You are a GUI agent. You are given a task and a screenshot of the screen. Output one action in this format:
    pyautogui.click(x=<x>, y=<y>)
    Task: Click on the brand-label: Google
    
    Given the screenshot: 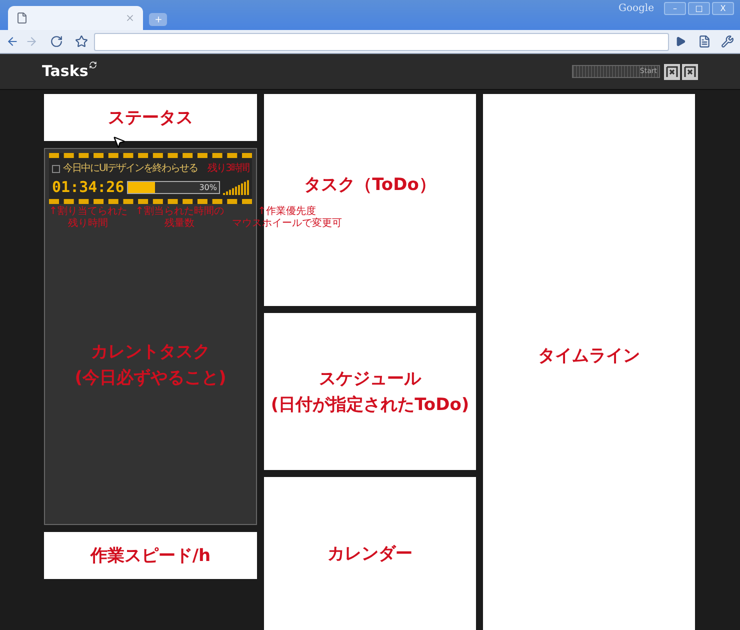 What is the action you would take?
    pyautogui.click(x=636, y=9)
    